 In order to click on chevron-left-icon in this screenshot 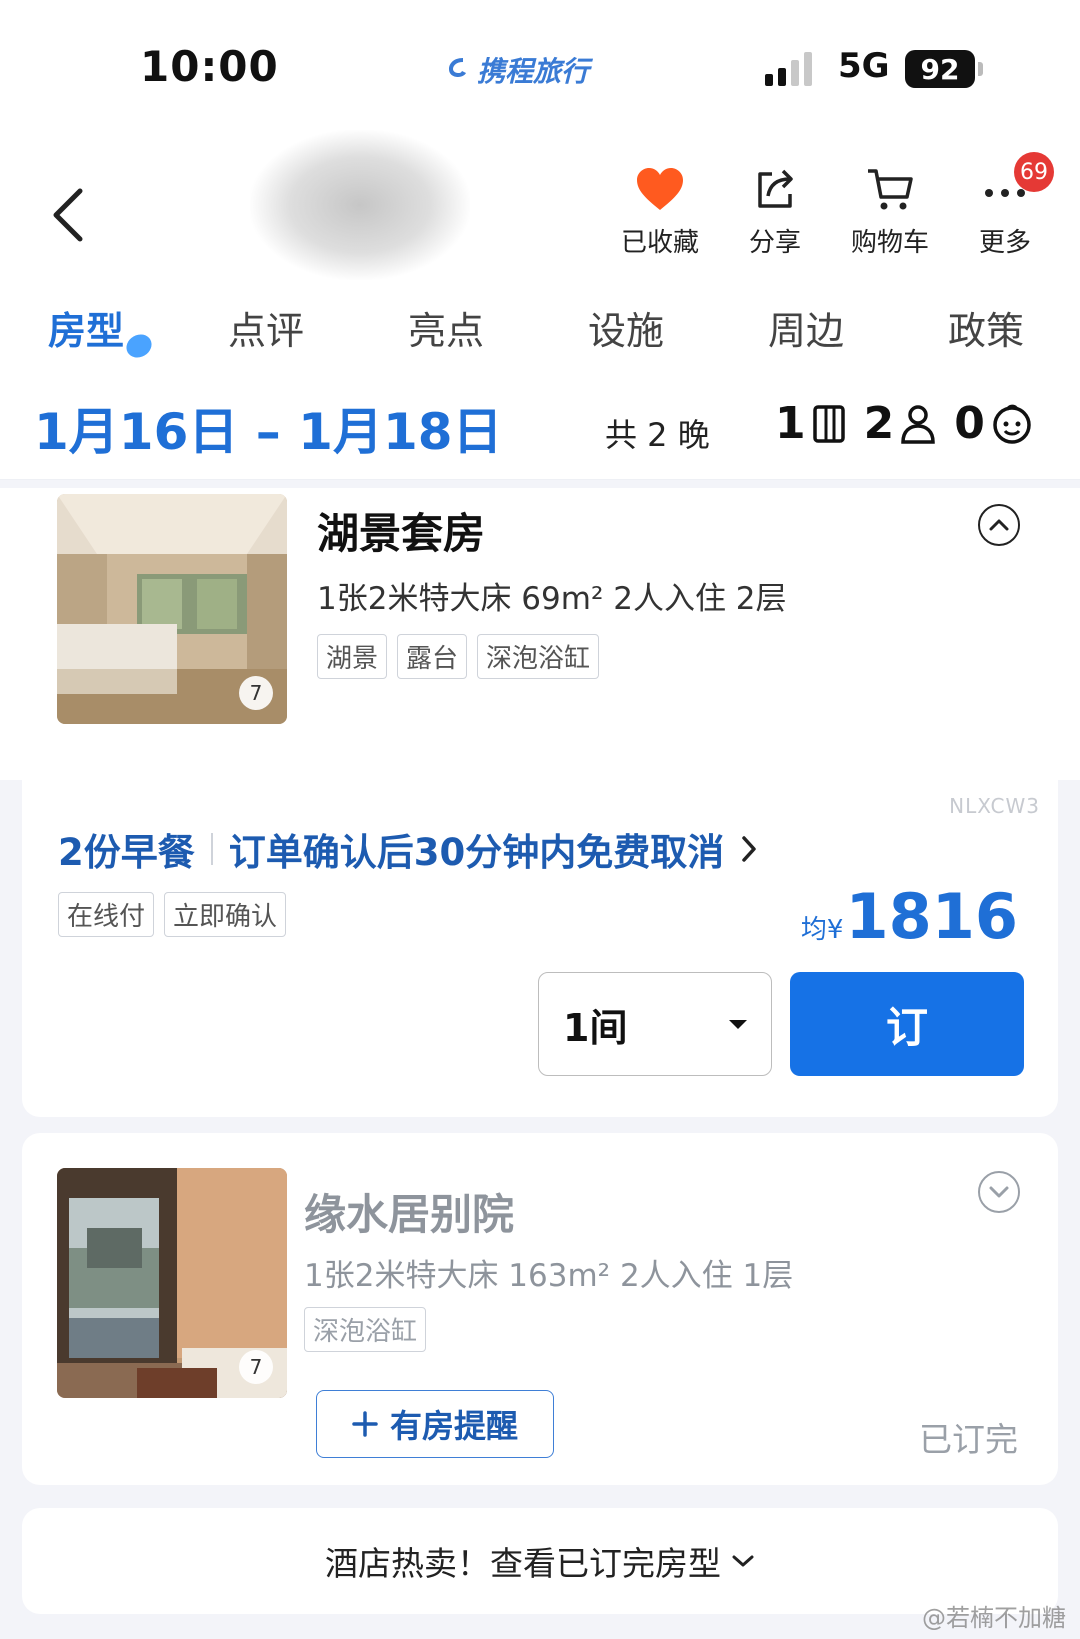, I will do `click(68, 215)`.